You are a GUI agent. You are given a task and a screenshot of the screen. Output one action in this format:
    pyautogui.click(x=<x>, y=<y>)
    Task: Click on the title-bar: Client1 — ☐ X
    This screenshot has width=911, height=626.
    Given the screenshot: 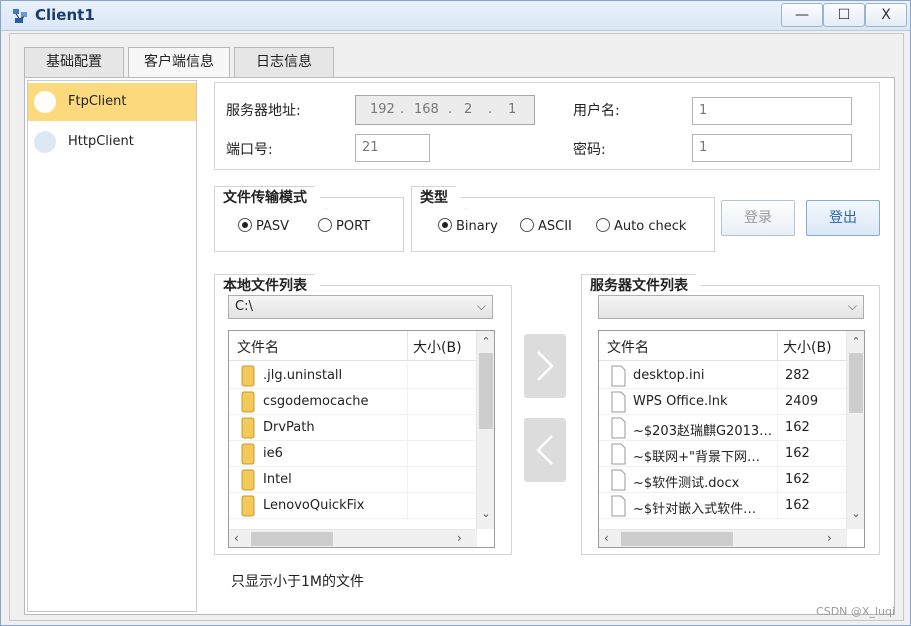 What is the action you would take?
    pyautogui.click(x=455, y=16)
    